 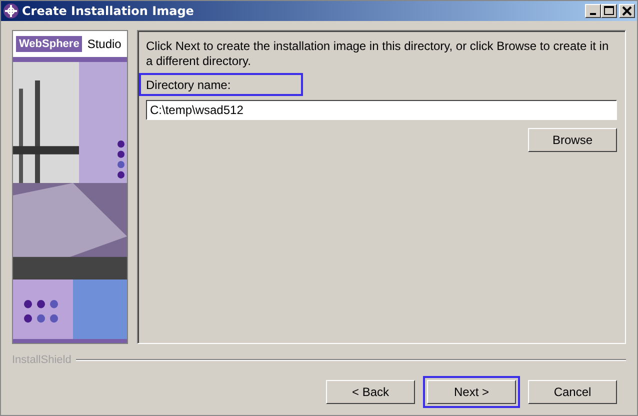 I want to click on logo-brand: WebSphere, so click(x=49, y=44).